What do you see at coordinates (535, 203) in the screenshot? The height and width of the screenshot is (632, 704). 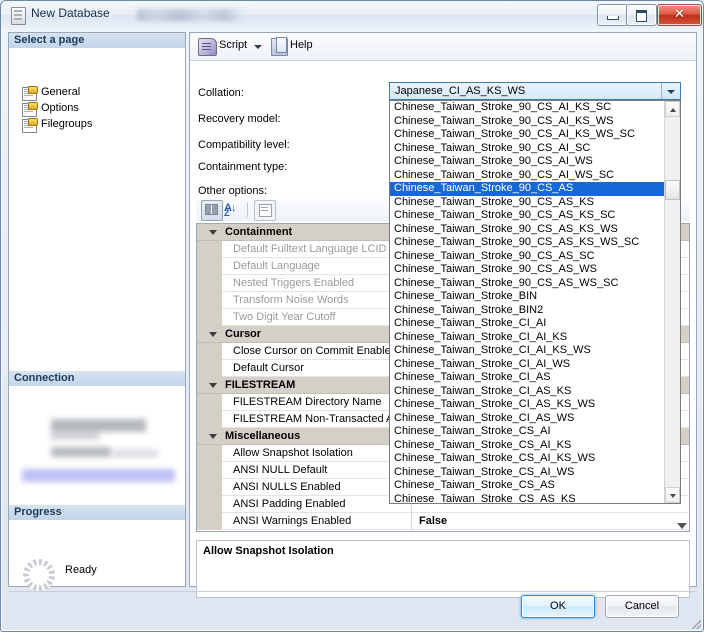 I see `dropdown-option: Chinese_Taiwan_Stroke_90_CS_AS_KS` at bounding box center [535, 203].